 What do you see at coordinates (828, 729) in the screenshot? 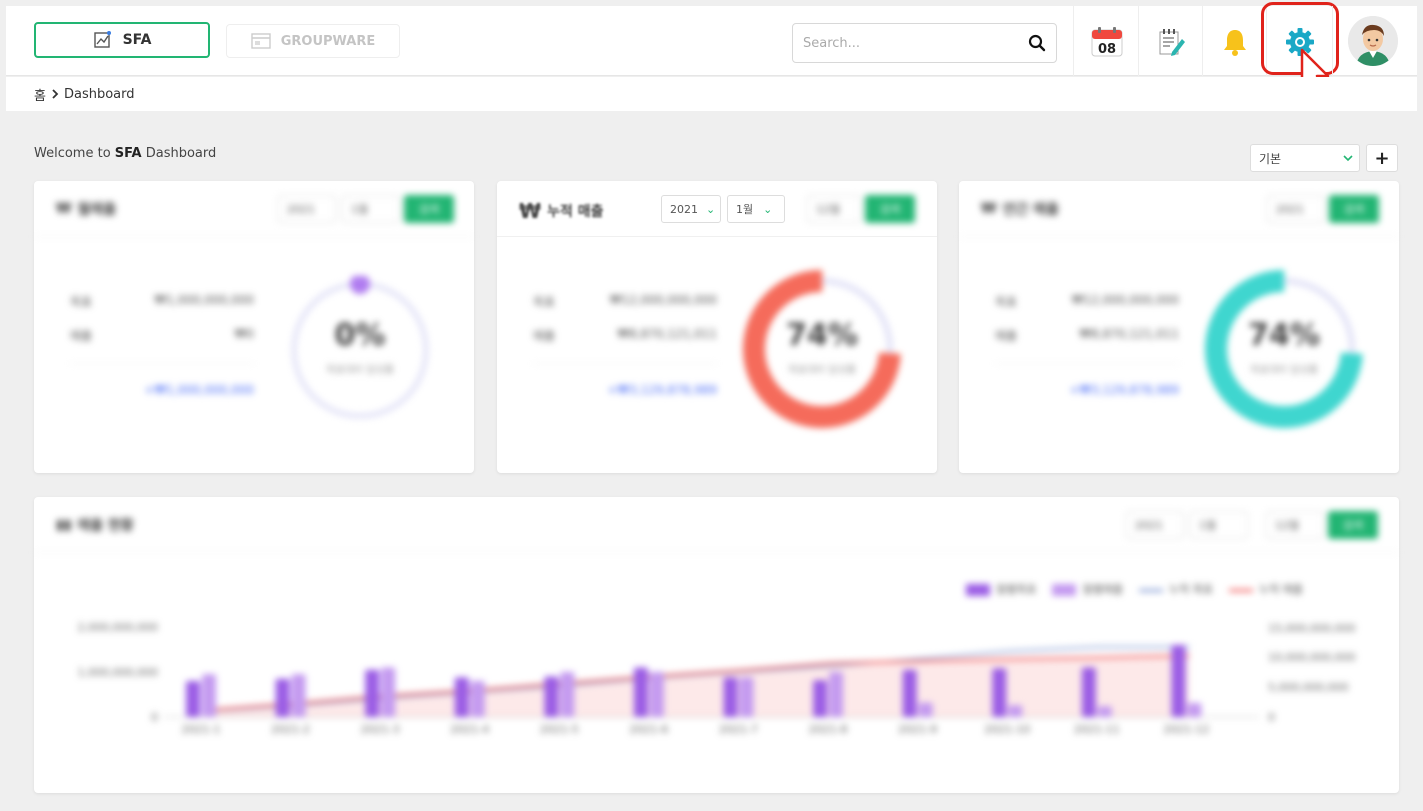
I see `x-tick-label: 2021-8` at bounding box center [828, 729].